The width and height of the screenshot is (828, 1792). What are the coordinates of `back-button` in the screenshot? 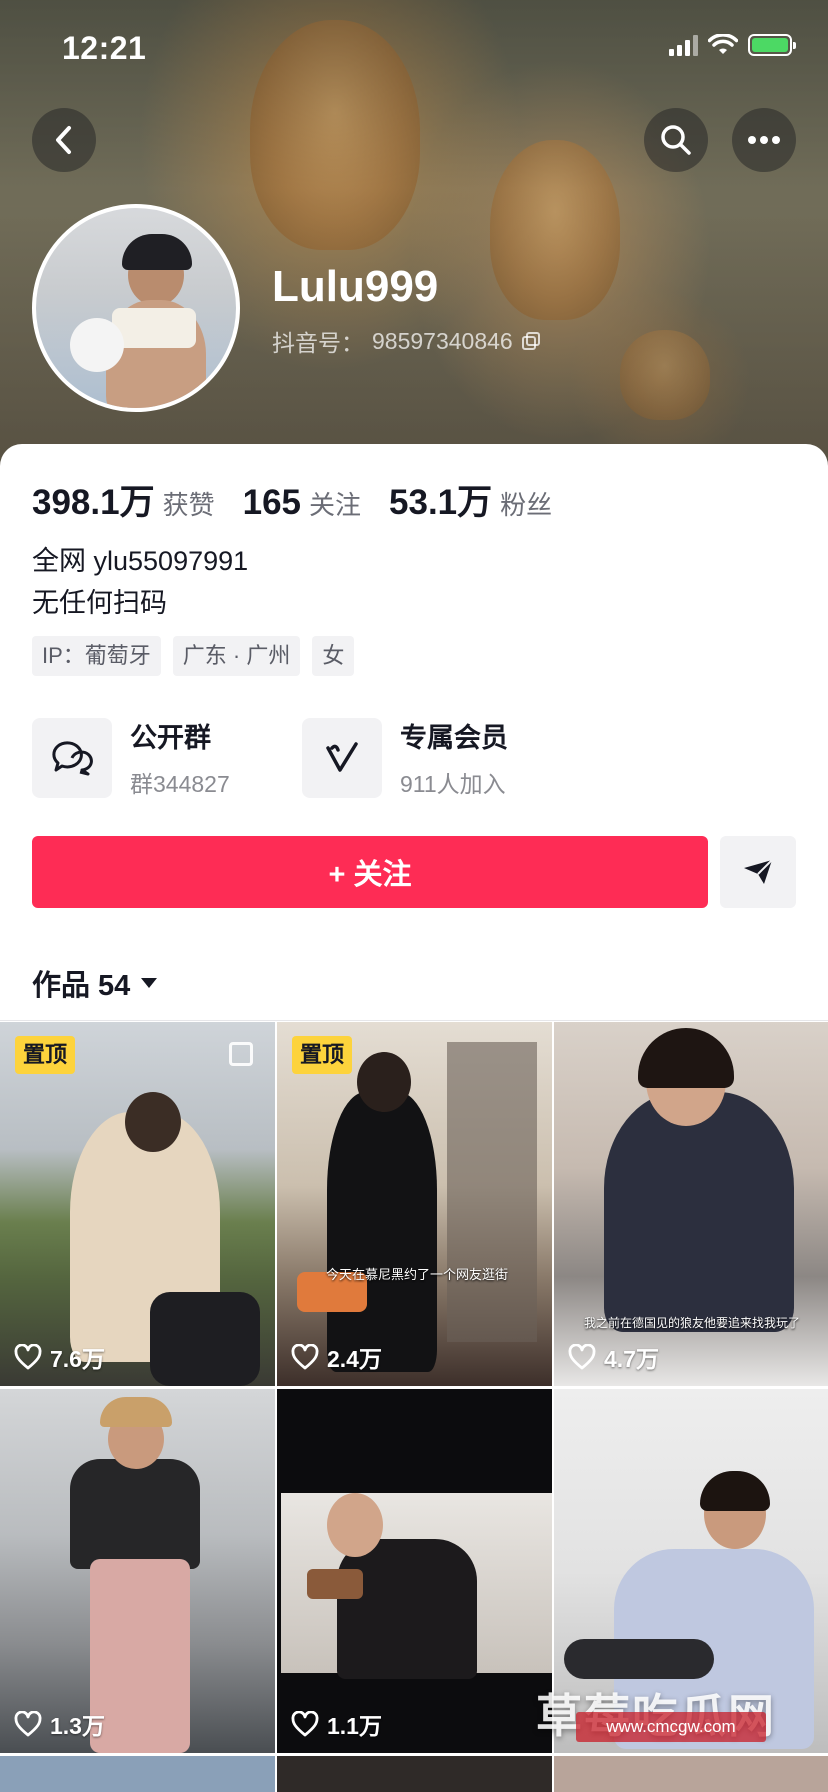 It's located at (64, 140).